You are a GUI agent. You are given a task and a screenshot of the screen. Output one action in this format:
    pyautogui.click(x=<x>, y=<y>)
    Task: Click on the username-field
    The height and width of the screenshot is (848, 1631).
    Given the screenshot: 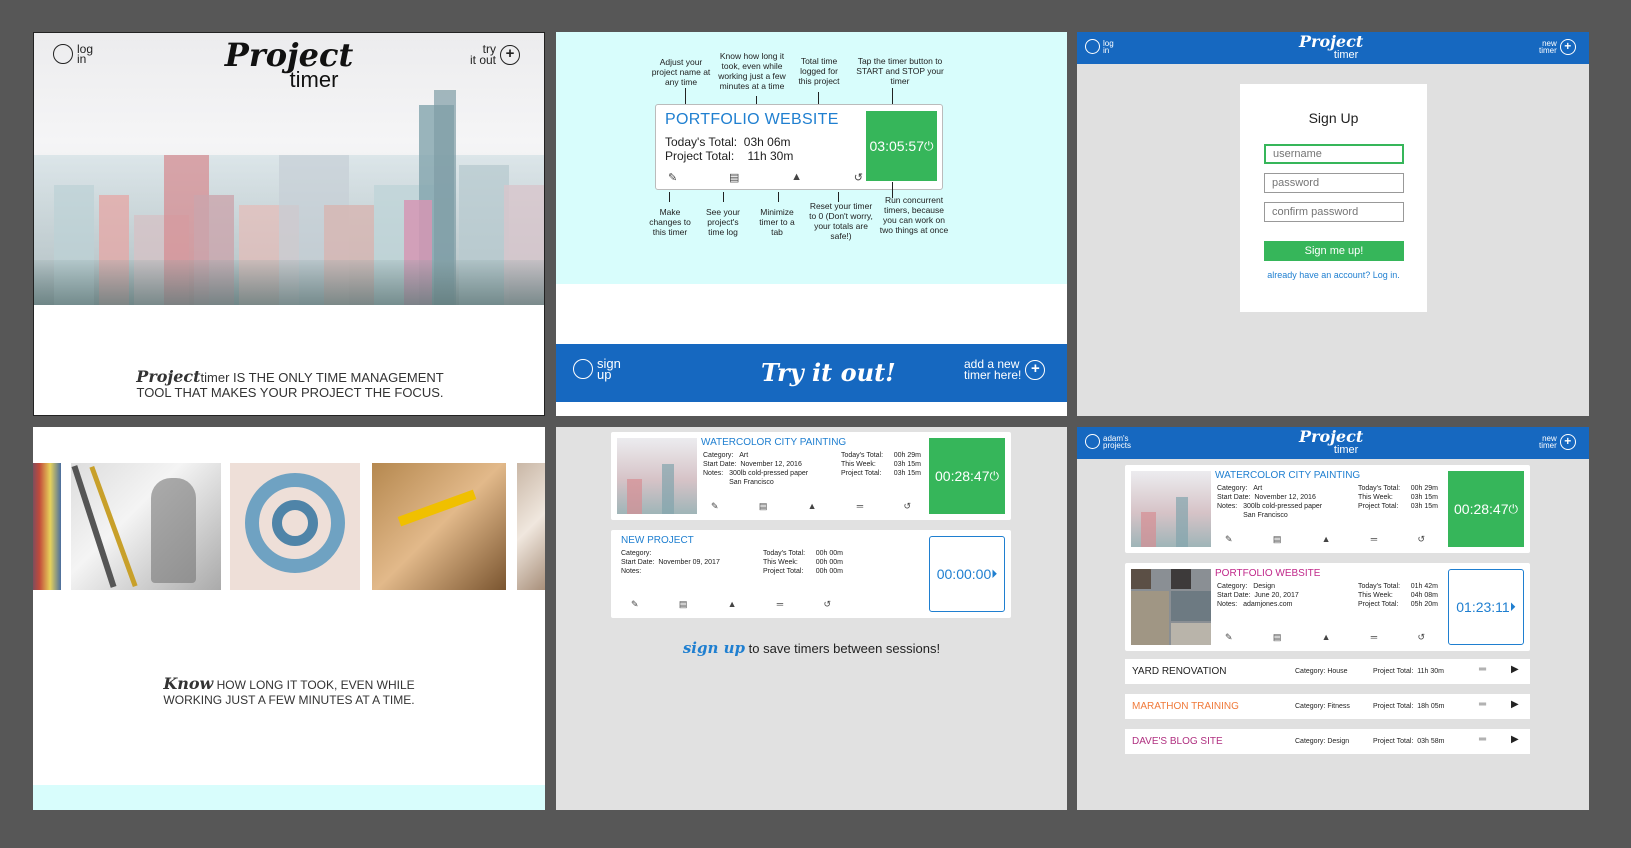 What is the action you would take?
    pyautogui.click(x=1334, y=154)
    